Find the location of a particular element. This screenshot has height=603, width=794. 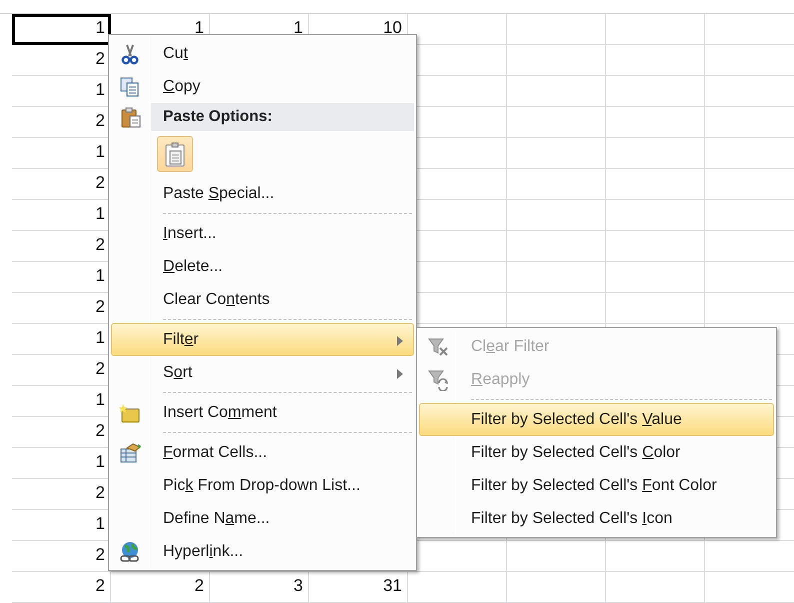

menu-item: Filter is located at coordinates (262, 339).